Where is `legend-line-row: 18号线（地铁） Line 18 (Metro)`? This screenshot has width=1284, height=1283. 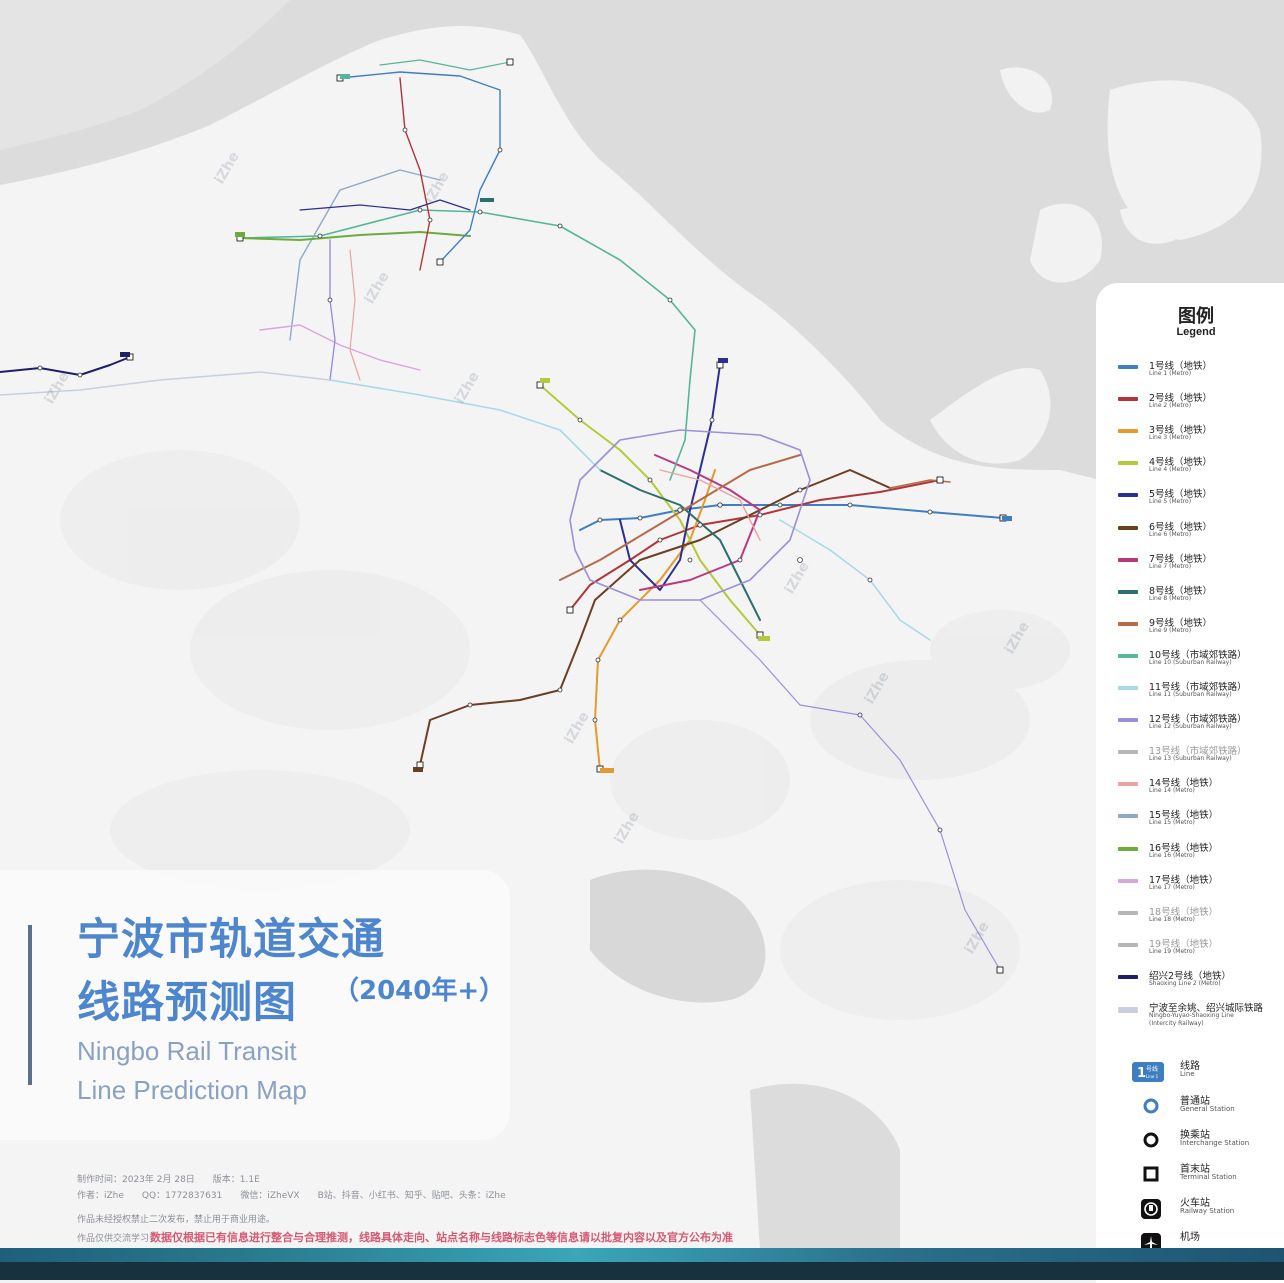 legend-line-row: 18号线（地铁） Line 18 (Metro) is located at coordinates (1201, 921).